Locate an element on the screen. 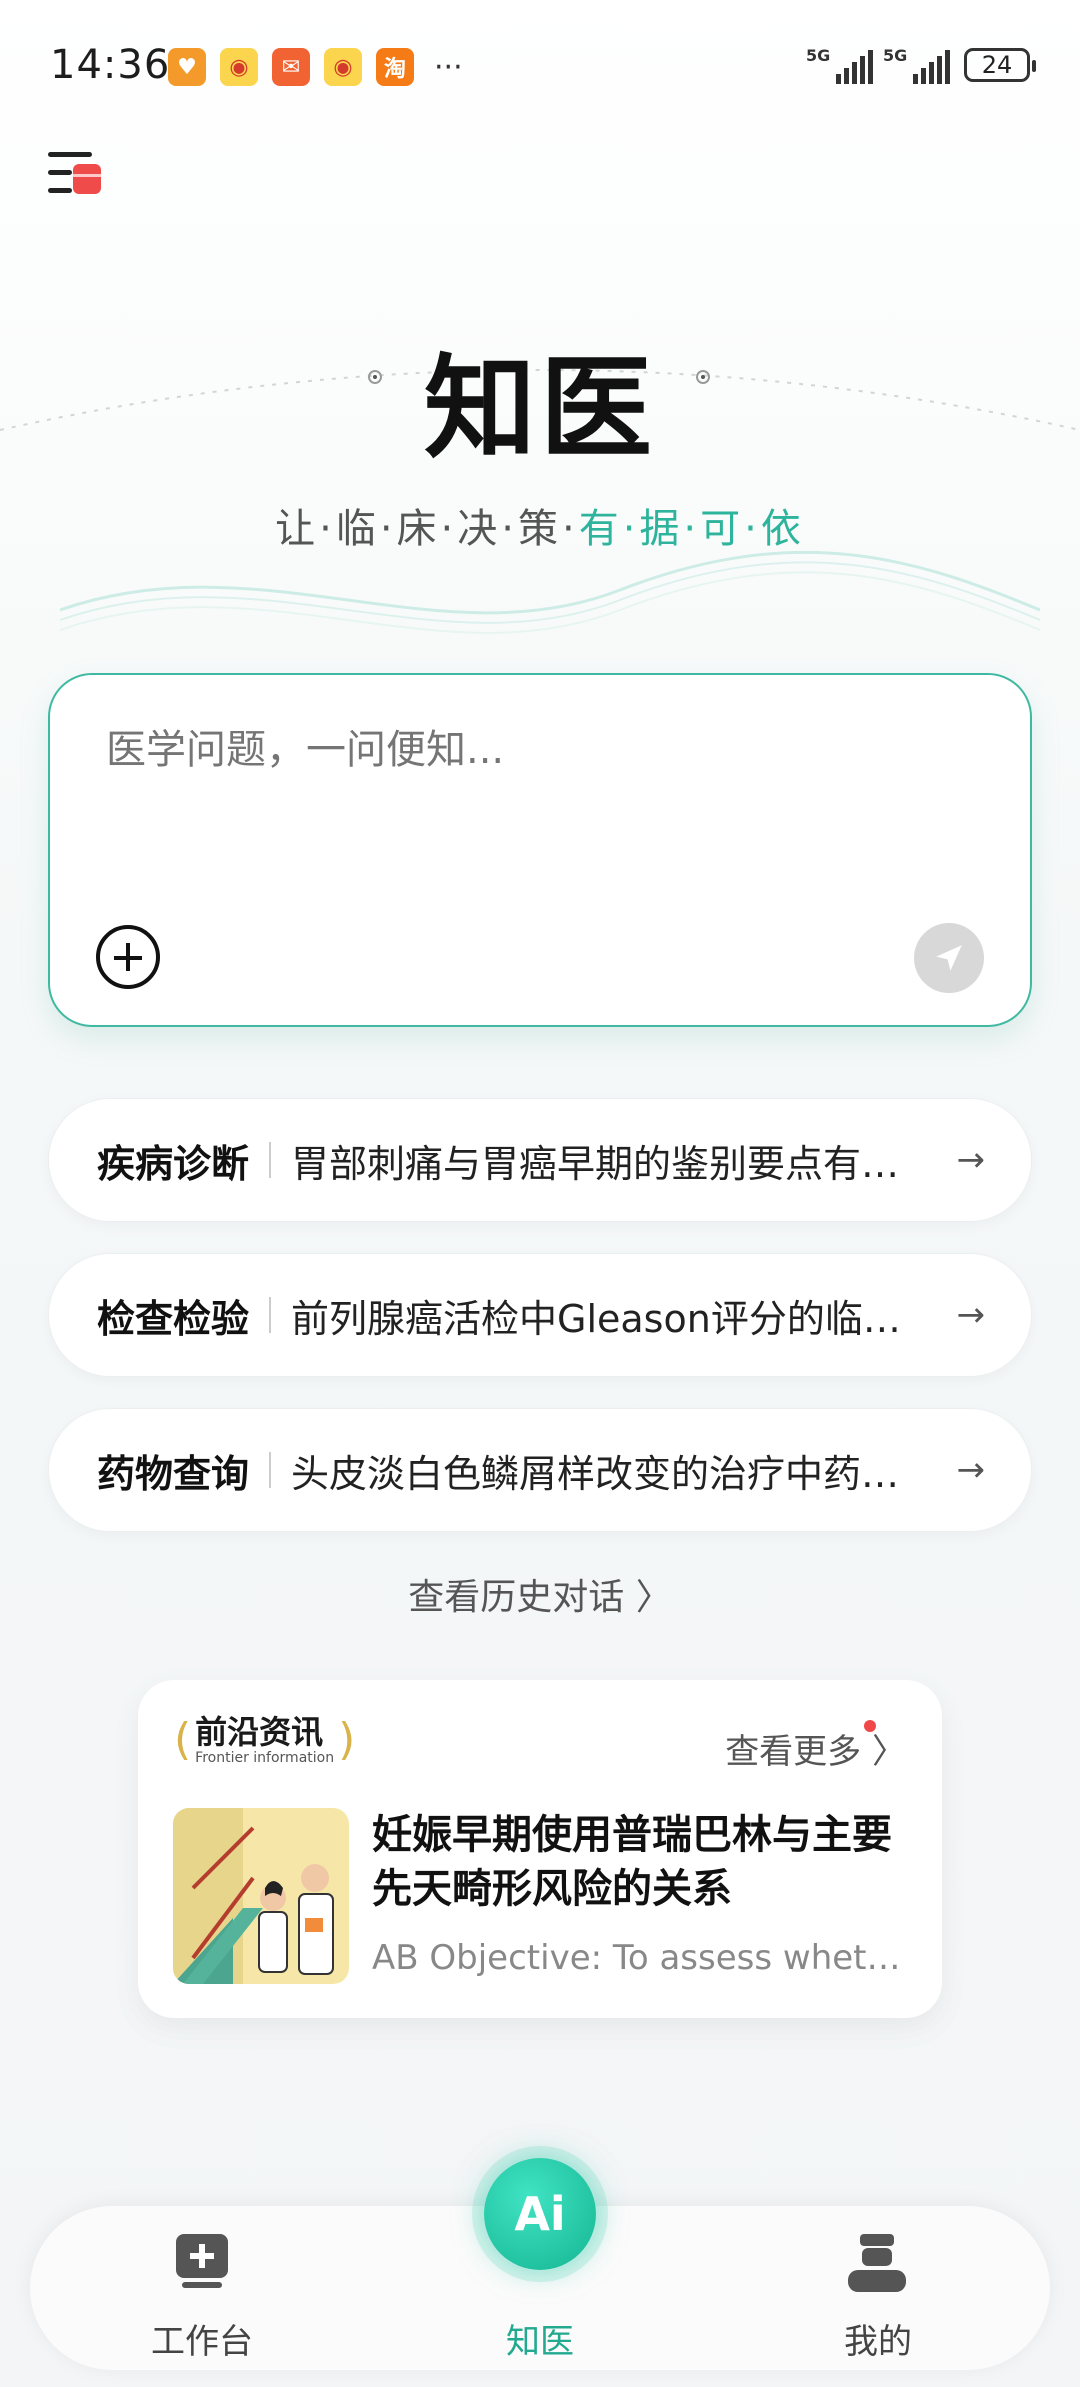  laurel-right-icon: ) is located at coordinates (347, 1739).